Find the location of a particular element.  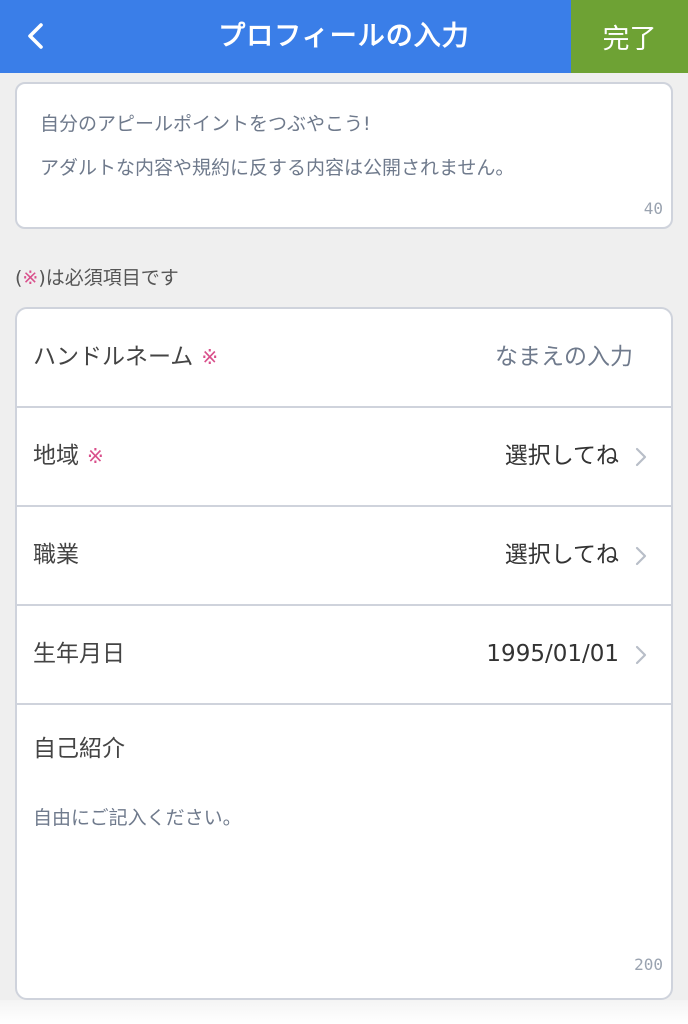

required-note-text: )は必須項目です is located at coordinates (108, 278).